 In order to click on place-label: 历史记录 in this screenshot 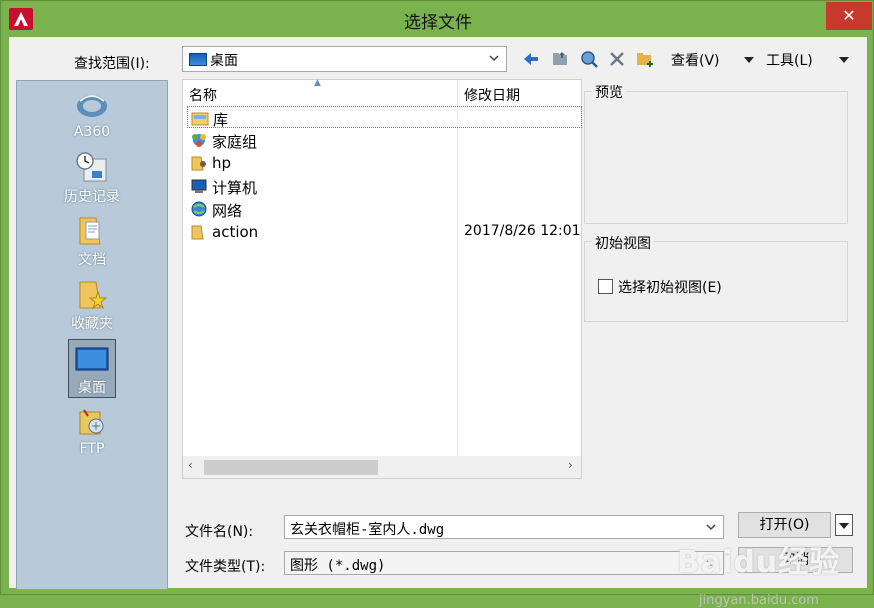, I will do `click(92, 197)`.